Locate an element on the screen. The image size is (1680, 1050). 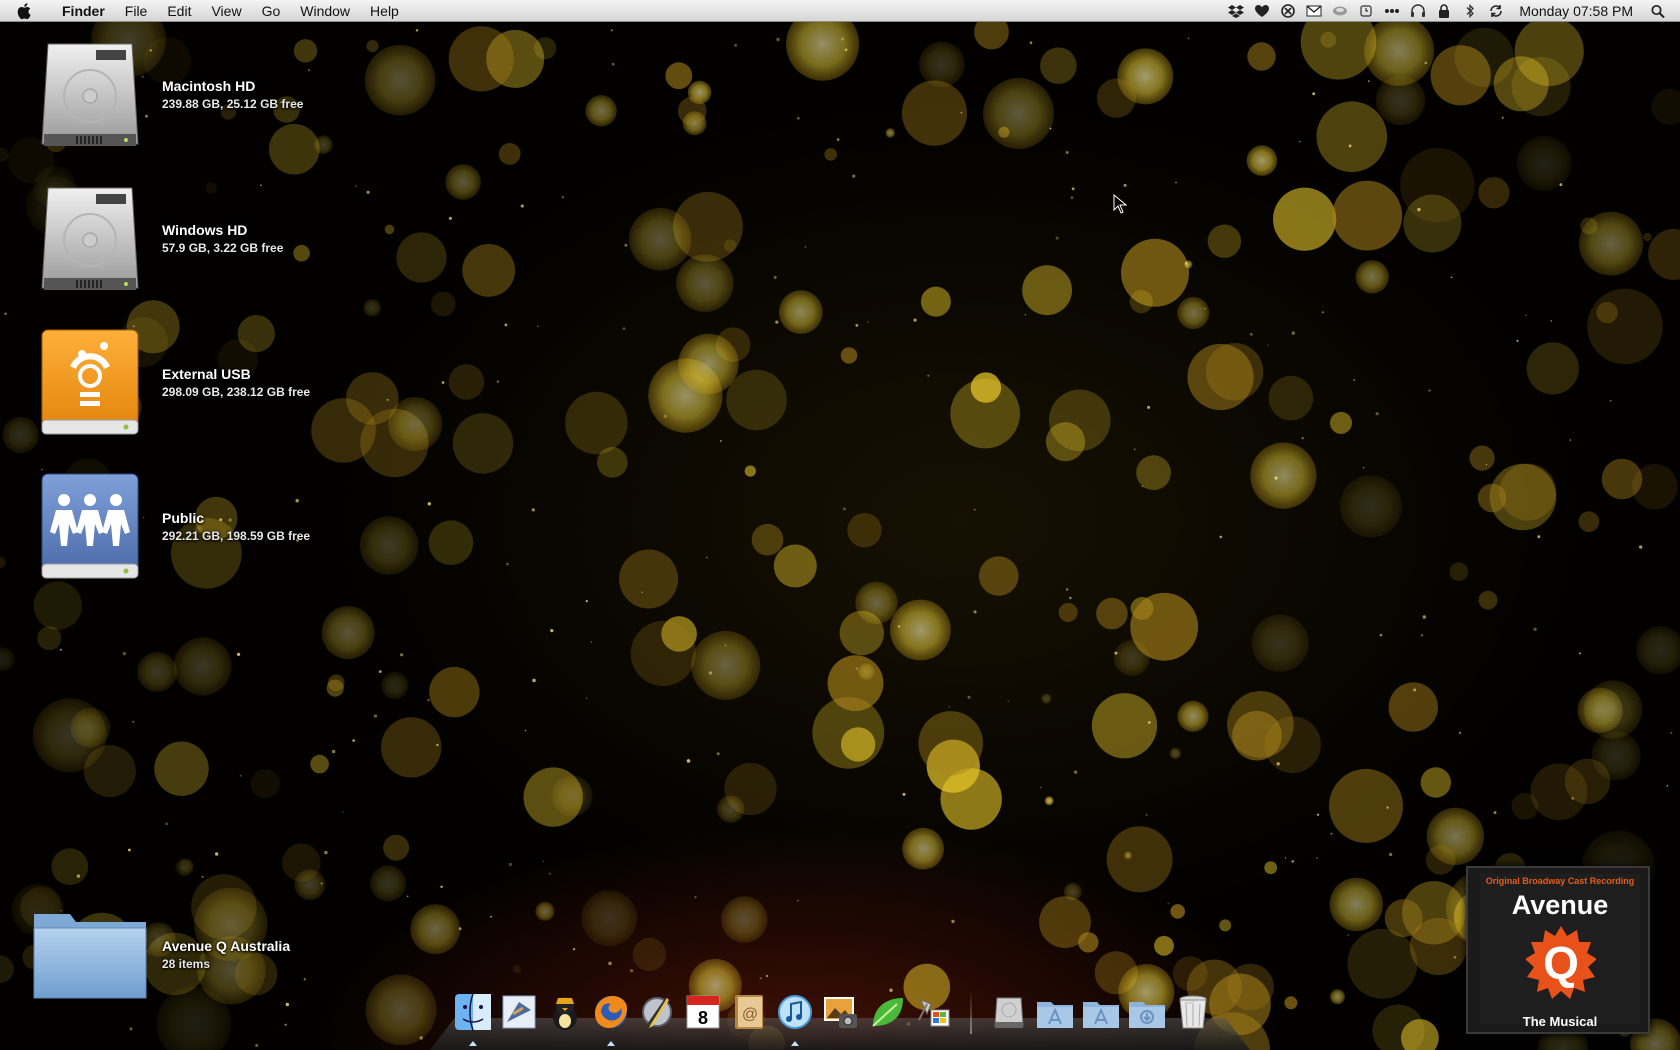
documents-folder-icon is located at coordinates (1101, 1012).